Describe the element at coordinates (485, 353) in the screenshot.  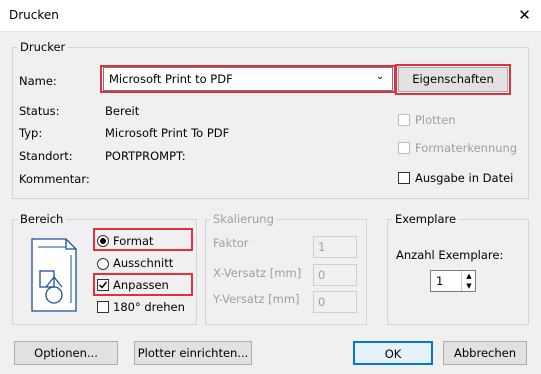
I see `cancel-button: Abbrechen` at that location.